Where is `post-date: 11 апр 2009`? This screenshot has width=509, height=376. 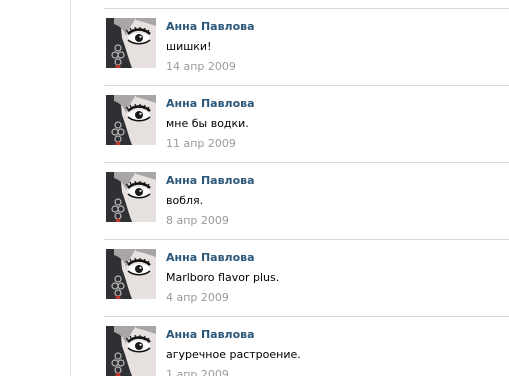 post-date: 11 апр 2009 is located at coordinates (201, 143).